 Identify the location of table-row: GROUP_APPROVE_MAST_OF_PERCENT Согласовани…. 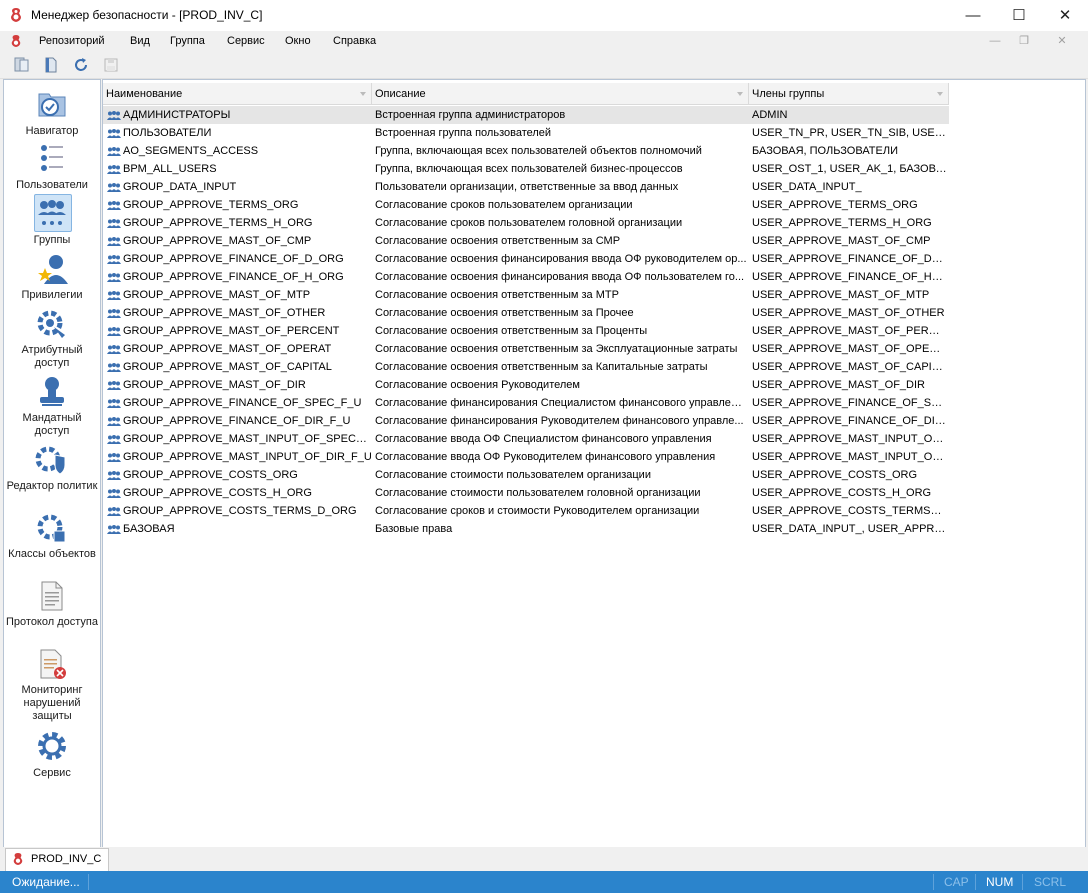
(526, 331).